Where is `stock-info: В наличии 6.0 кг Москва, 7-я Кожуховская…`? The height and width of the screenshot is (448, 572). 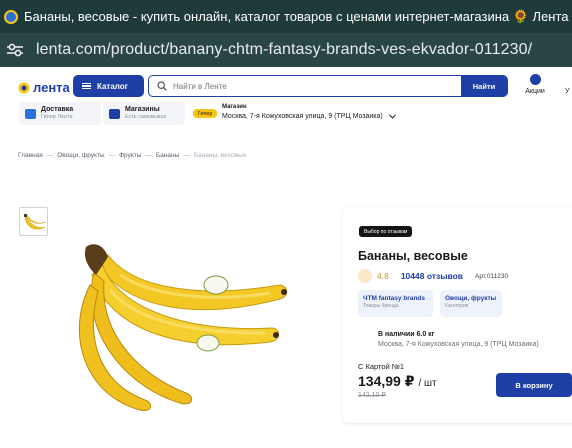 stock-info: В наличии 6.0 кг Москва, 7-я Кожуховская… is located at coordinates (458, 339).